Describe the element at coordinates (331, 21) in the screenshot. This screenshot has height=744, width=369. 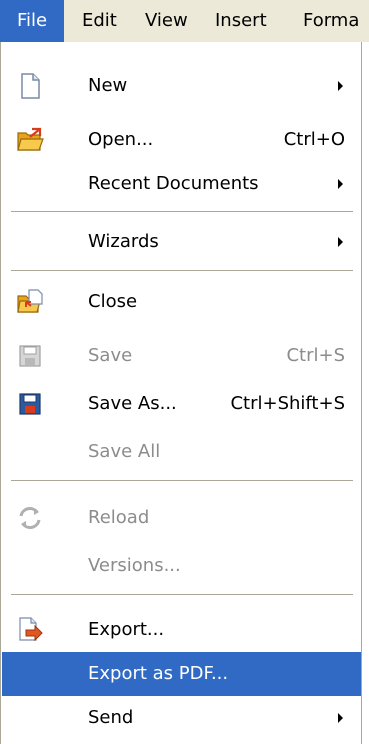
I see `menu-format: Forma` at that location.